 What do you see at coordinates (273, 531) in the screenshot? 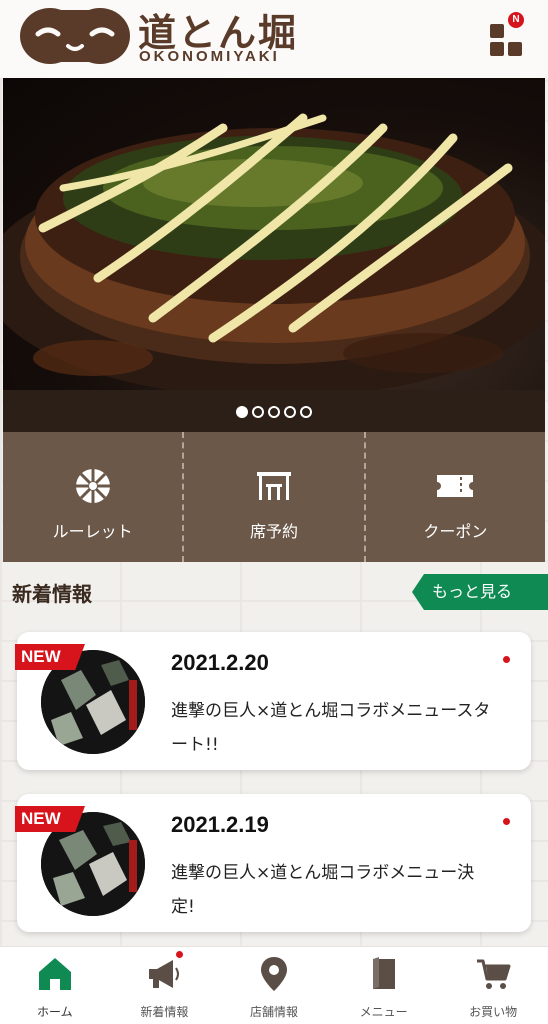
I see `quick-label: 席予約` at bounding box center [273, 531].